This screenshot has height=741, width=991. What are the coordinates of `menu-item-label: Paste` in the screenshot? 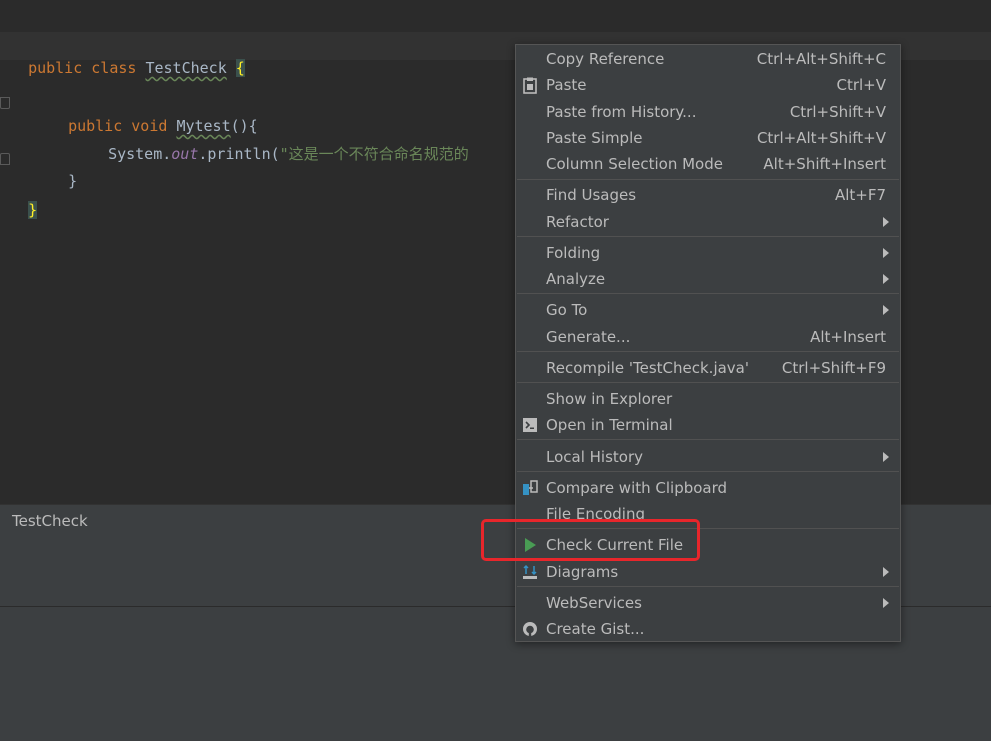 It's located at (566, 85).